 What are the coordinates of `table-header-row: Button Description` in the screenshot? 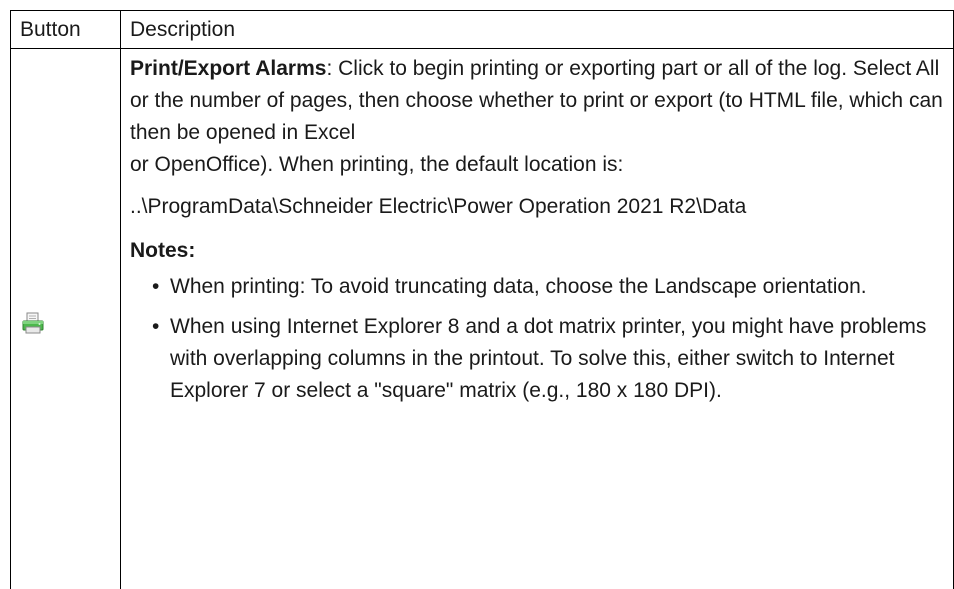 It's located at (482, 30).